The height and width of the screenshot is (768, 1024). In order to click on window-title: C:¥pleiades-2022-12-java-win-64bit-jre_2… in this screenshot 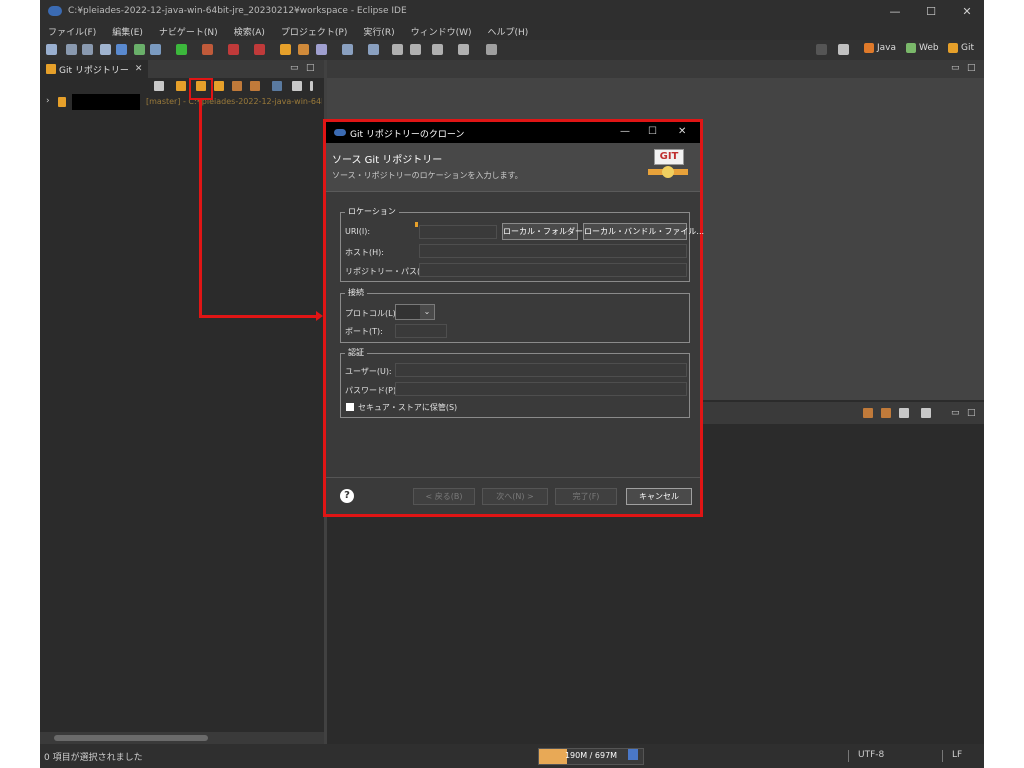, I will do `click(237, 11)`.